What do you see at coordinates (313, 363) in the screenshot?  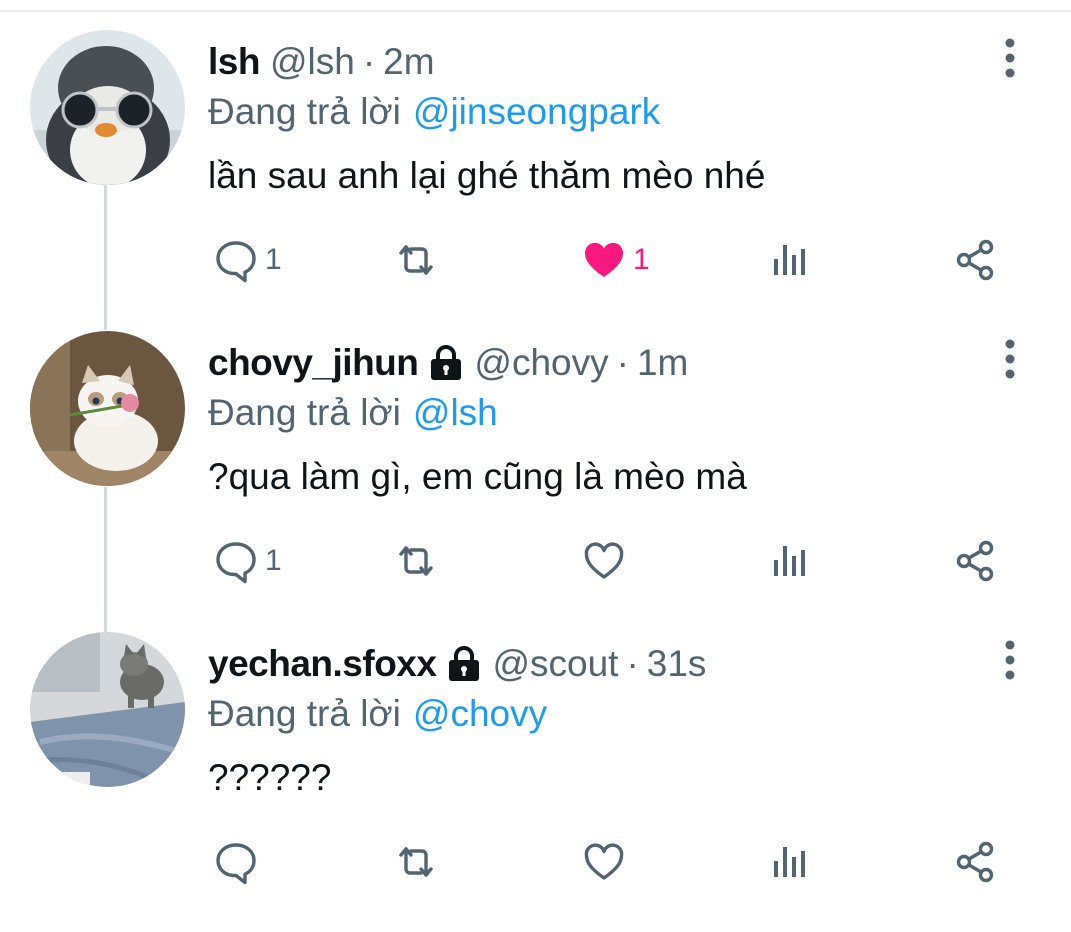 I see `display-name: chovy_jihun` at bounding box center [313, 363].